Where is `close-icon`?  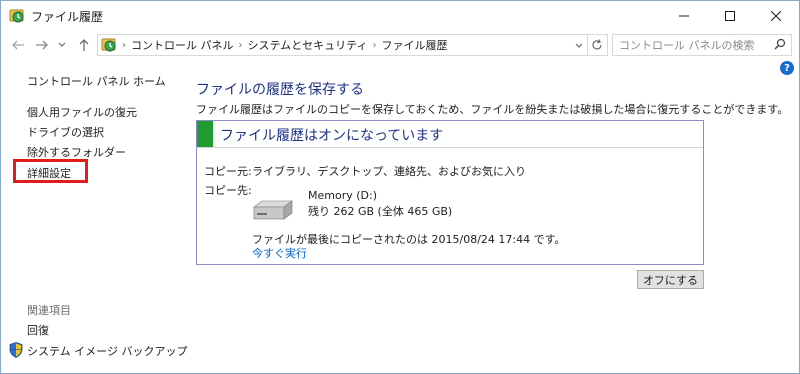
close-icon is located at coordinates (776, 16).